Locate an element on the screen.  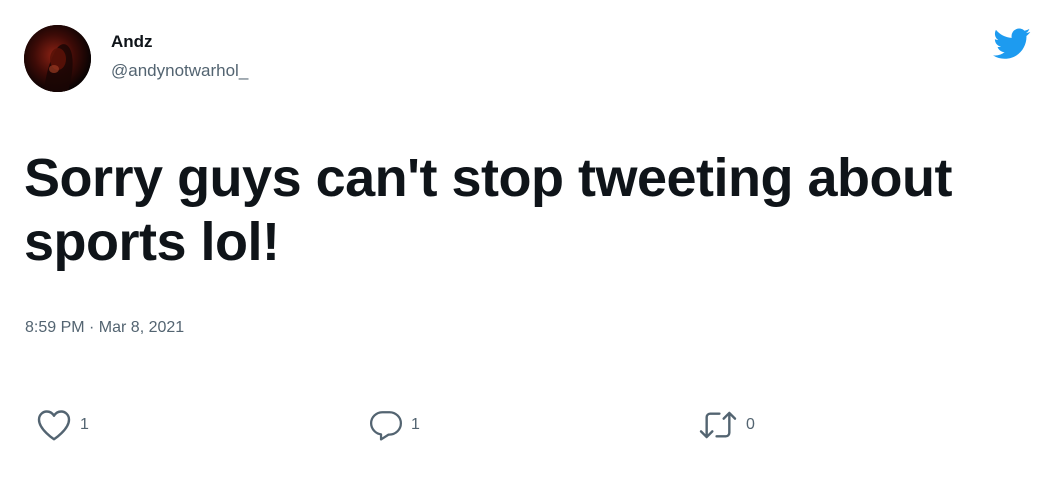
user-handle: @andynotwarhol_ is located at coordinates (179, 71).